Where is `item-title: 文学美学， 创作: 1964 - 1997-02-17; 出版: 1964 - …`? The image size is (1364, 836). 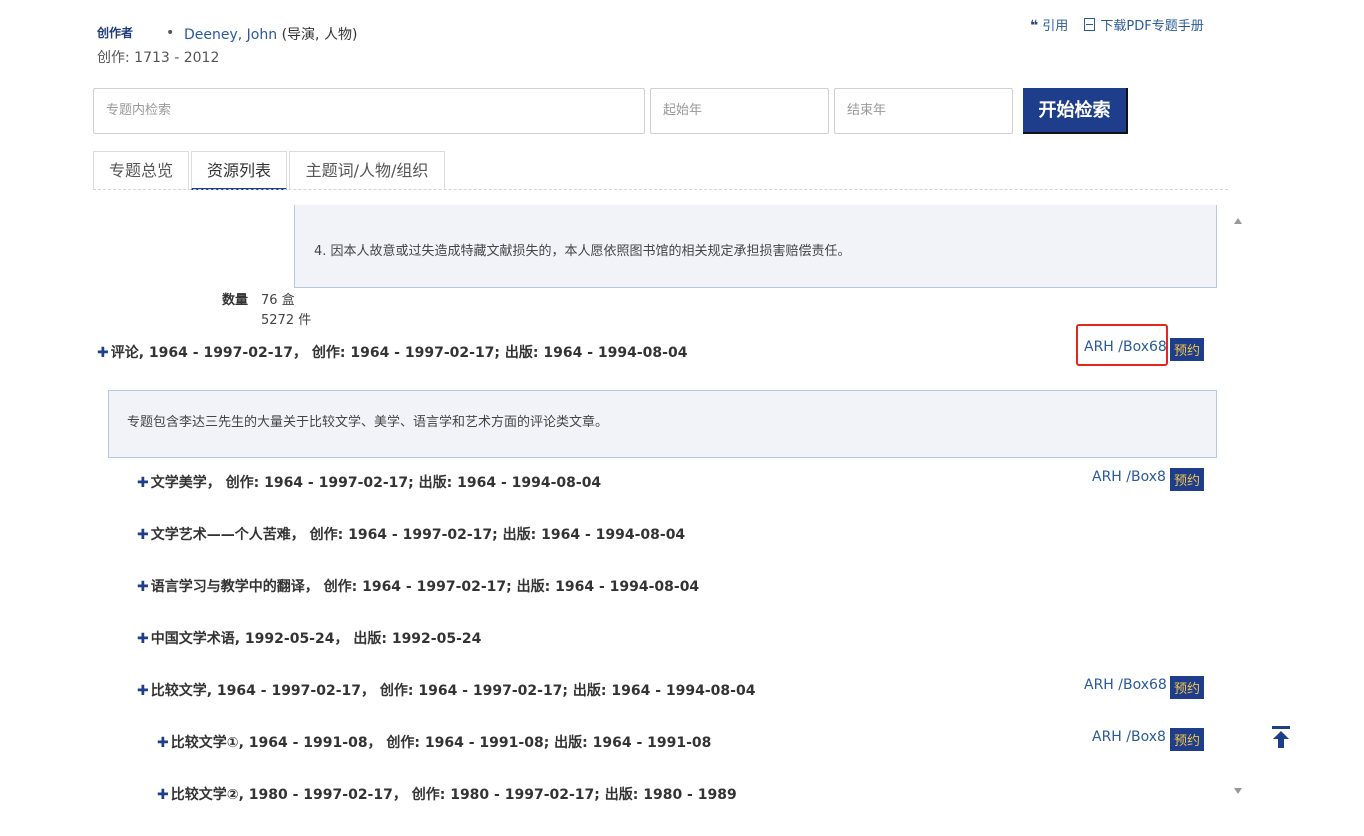
item-title: 文学美学， 创作: 1964 - 1997-02-17; 出版: 1964 - … is located at coordinates (376, 483).